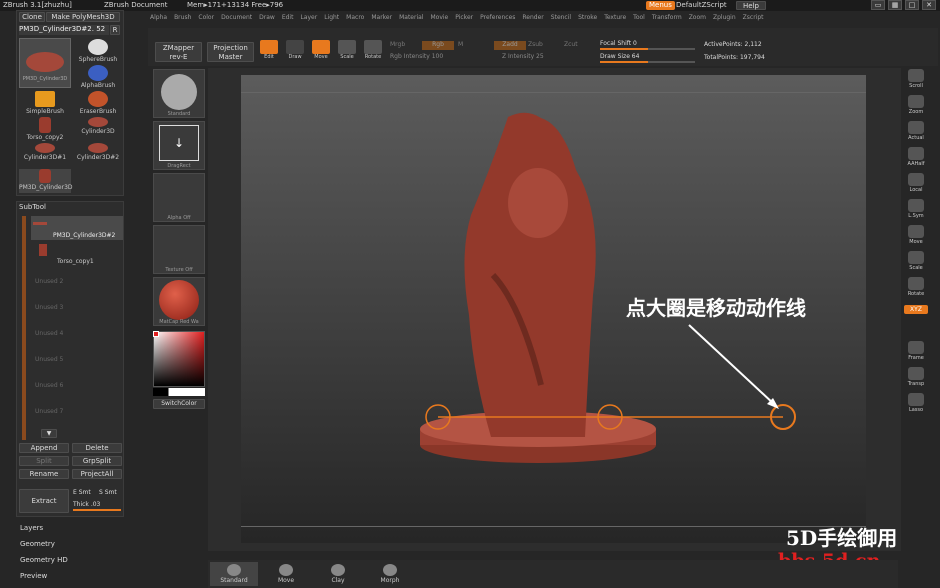  What do you see at coordinates (98, 126) in the screenshot?
I see `tool-cylinder3d: Cylinder3D` at bounding box center [98, 126].